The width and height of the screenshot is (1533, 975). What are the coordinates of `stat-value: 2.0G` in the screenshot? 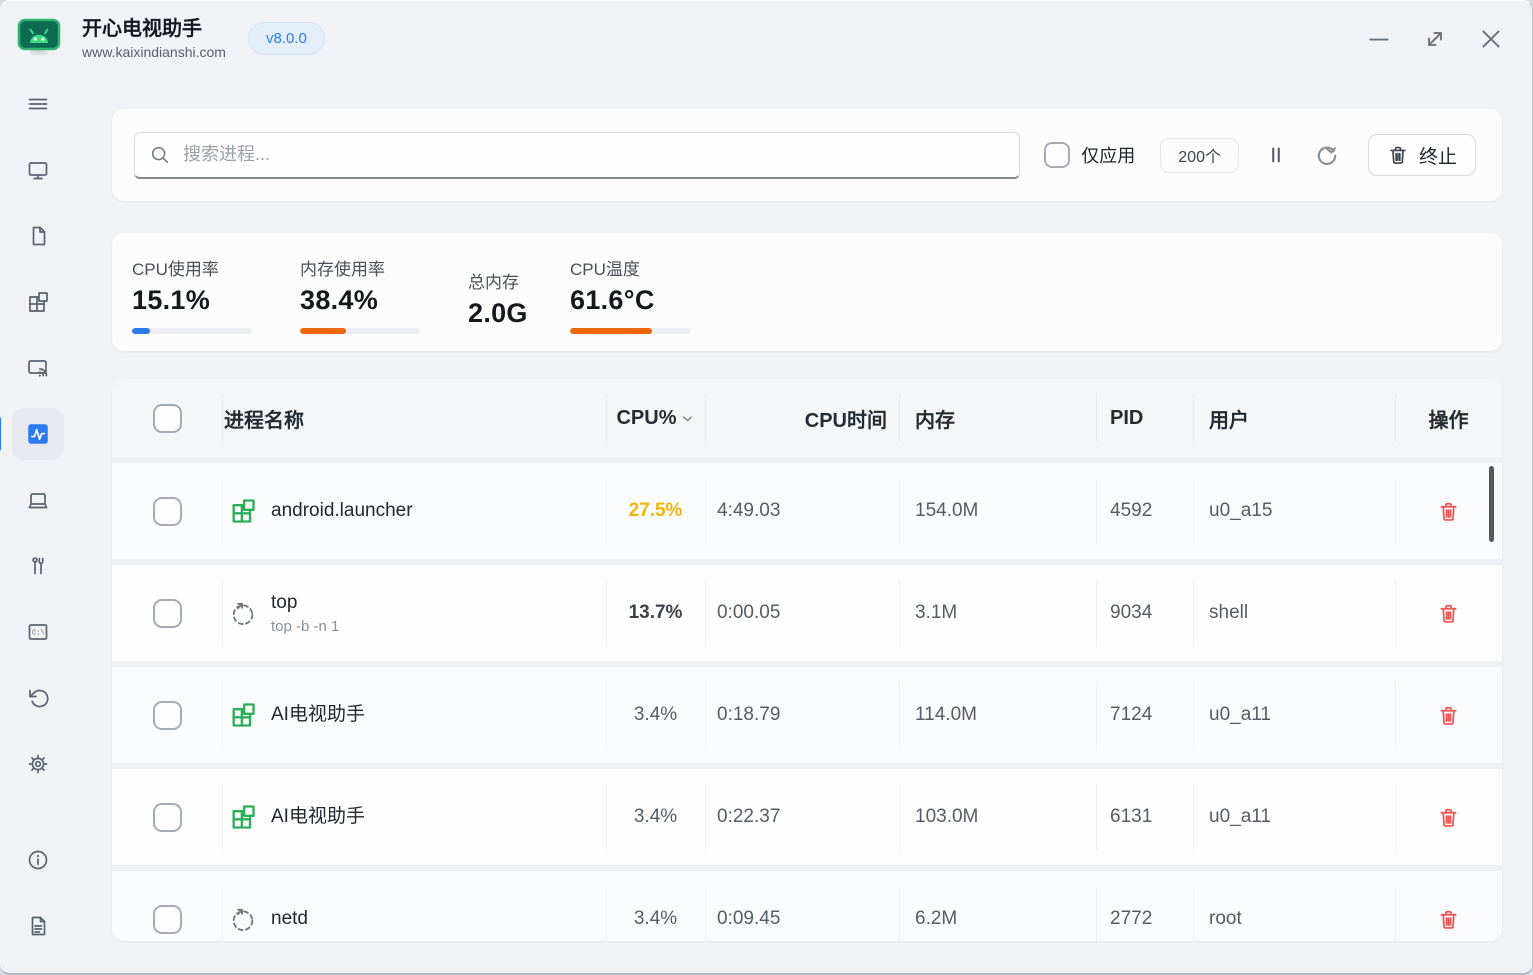 It's located at (498, 313).